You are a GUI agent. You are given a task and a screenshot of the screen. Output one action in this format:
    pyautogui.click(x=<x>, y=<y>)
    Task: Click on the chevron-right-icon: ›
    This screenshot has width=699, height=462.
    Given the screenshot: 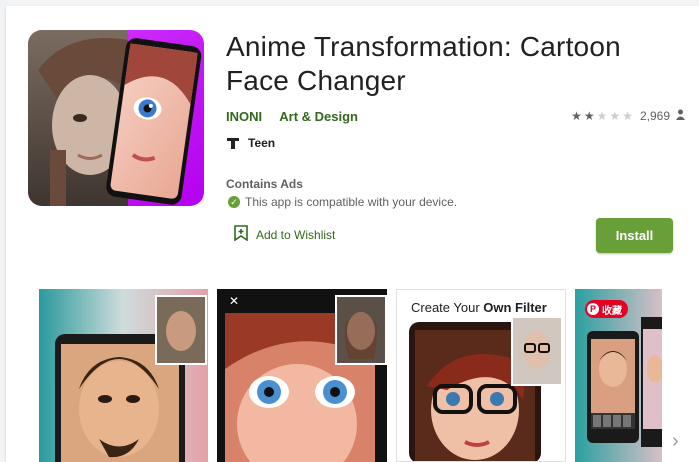 What is the action you would take?
    pyautogui.click(x=675, y=441)
    